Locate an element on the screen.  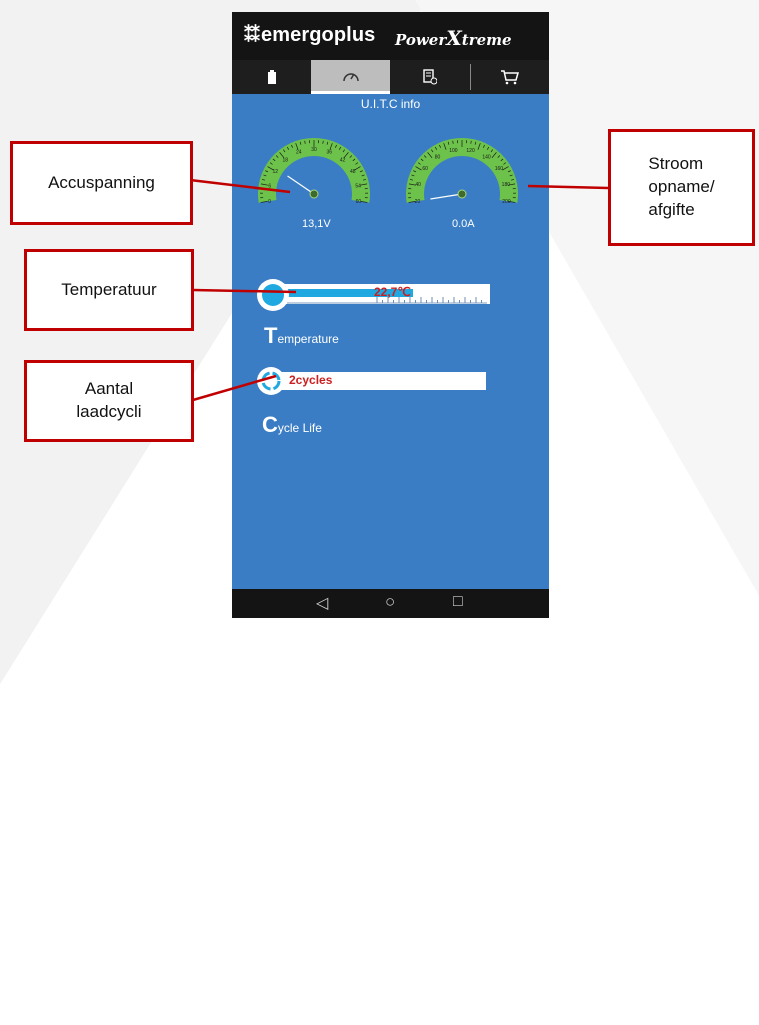
callout-current: Stroom opname/ afgifte is located at coordinates (681, 187).